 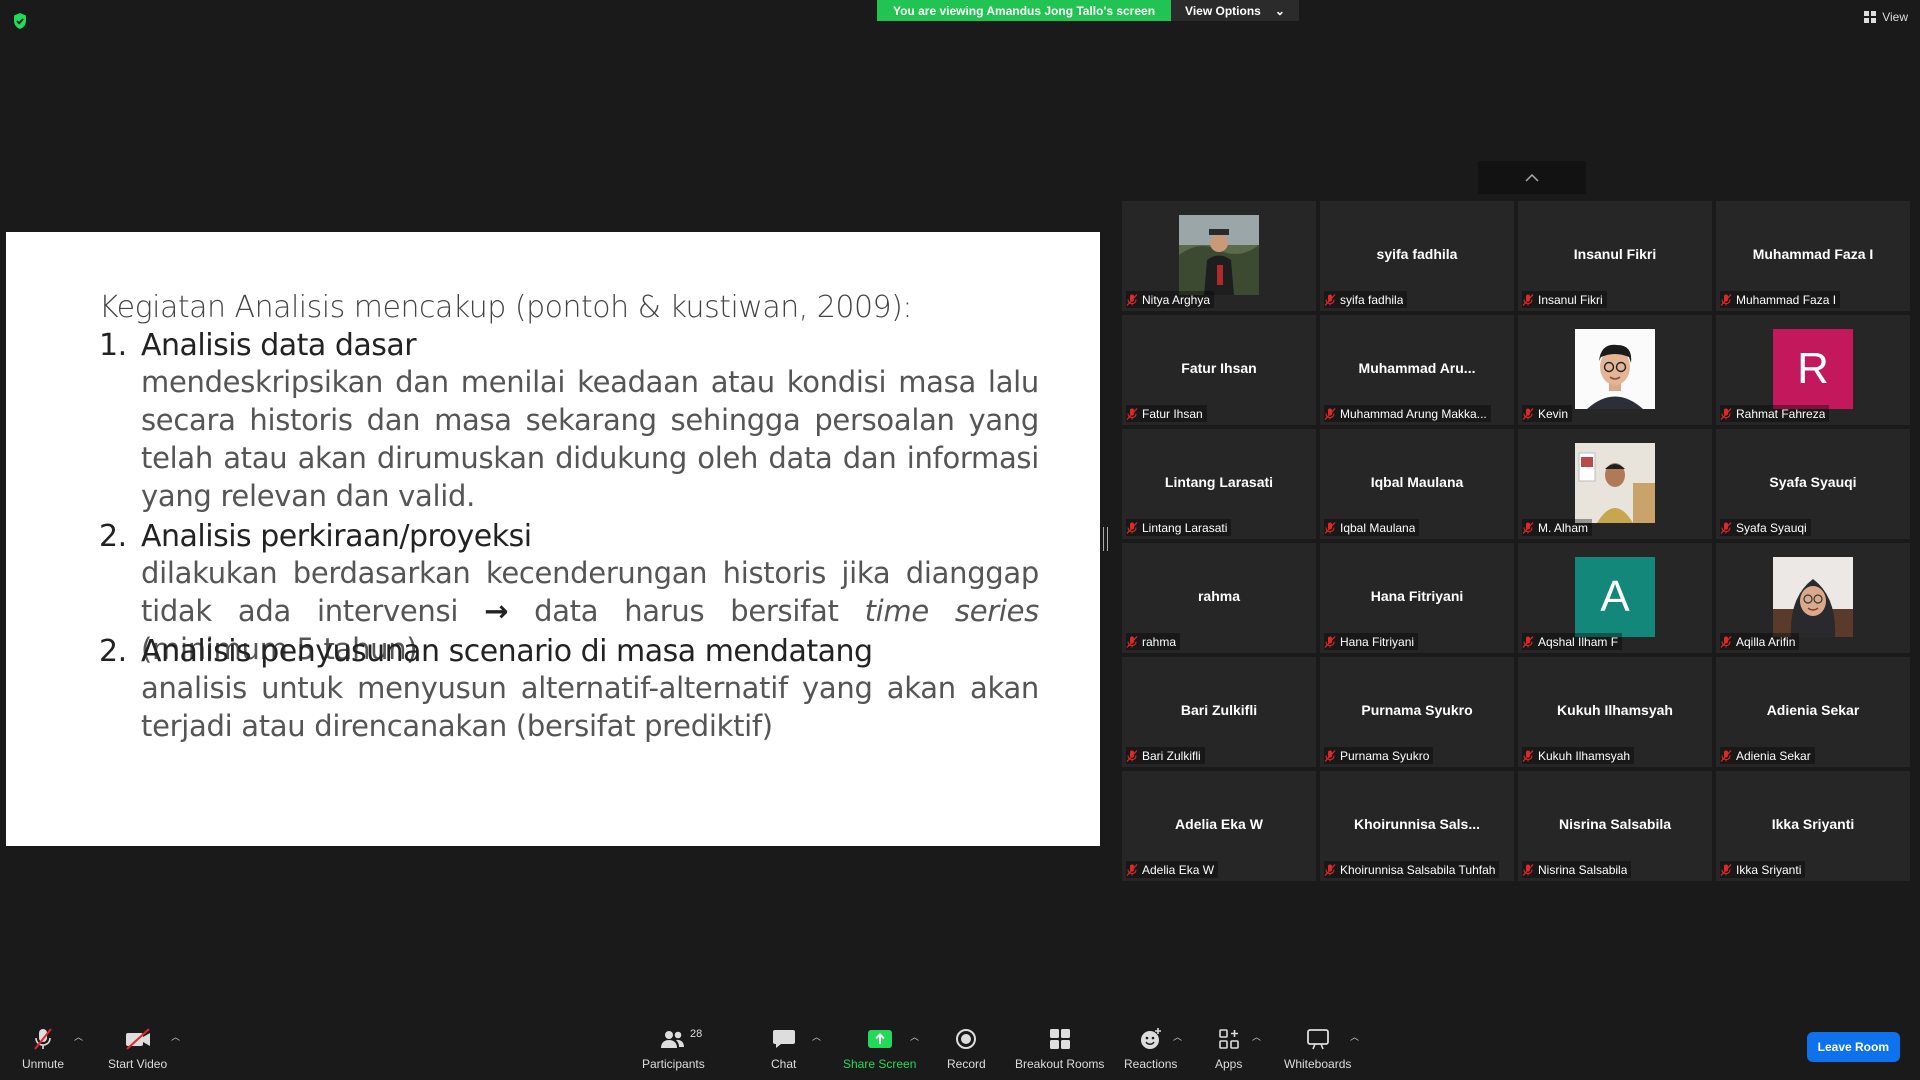 What do you see at coordinates (966, 1064) in the screenshot?
I see `record-label: Record` at bounding box center [966, 1064].